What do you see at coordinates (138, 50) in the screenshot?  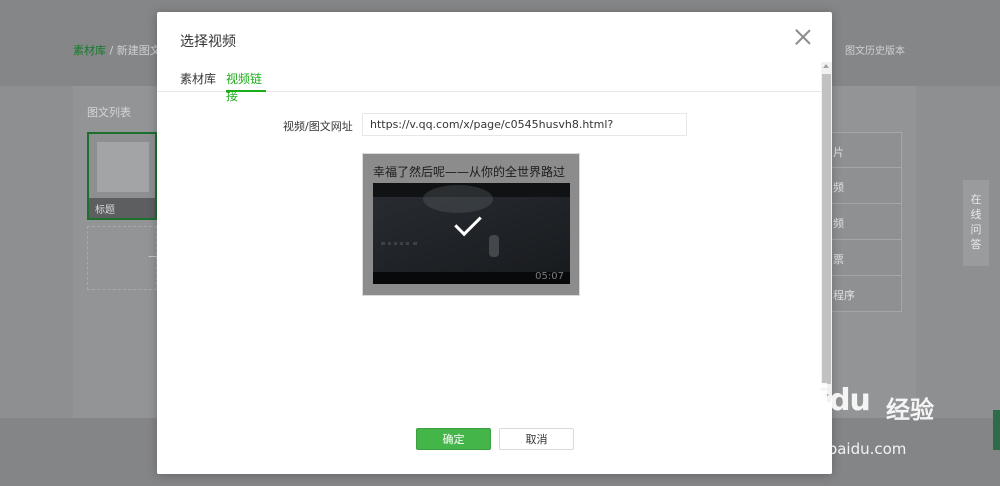 I see `breadcrumb-current: 新建图文` at bounding box center [138, 50].